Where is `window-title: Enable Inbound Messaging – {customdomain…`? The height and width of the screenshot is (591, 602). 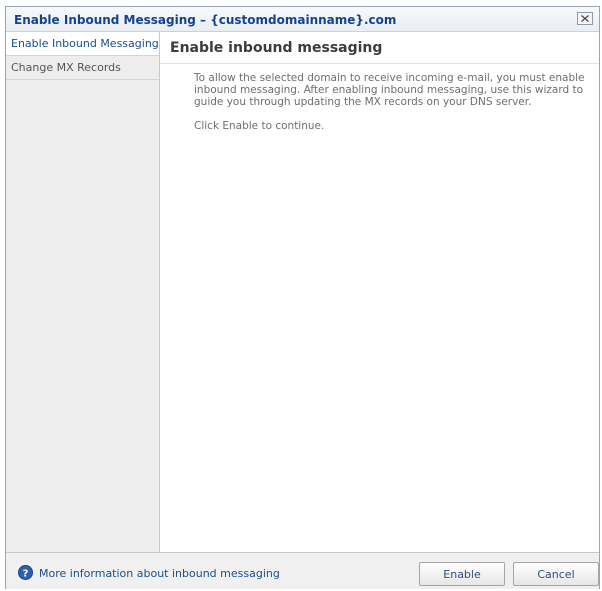
window-title: Enable Inbound Messaging – {customdomain… is located at coordinates (205, 20).